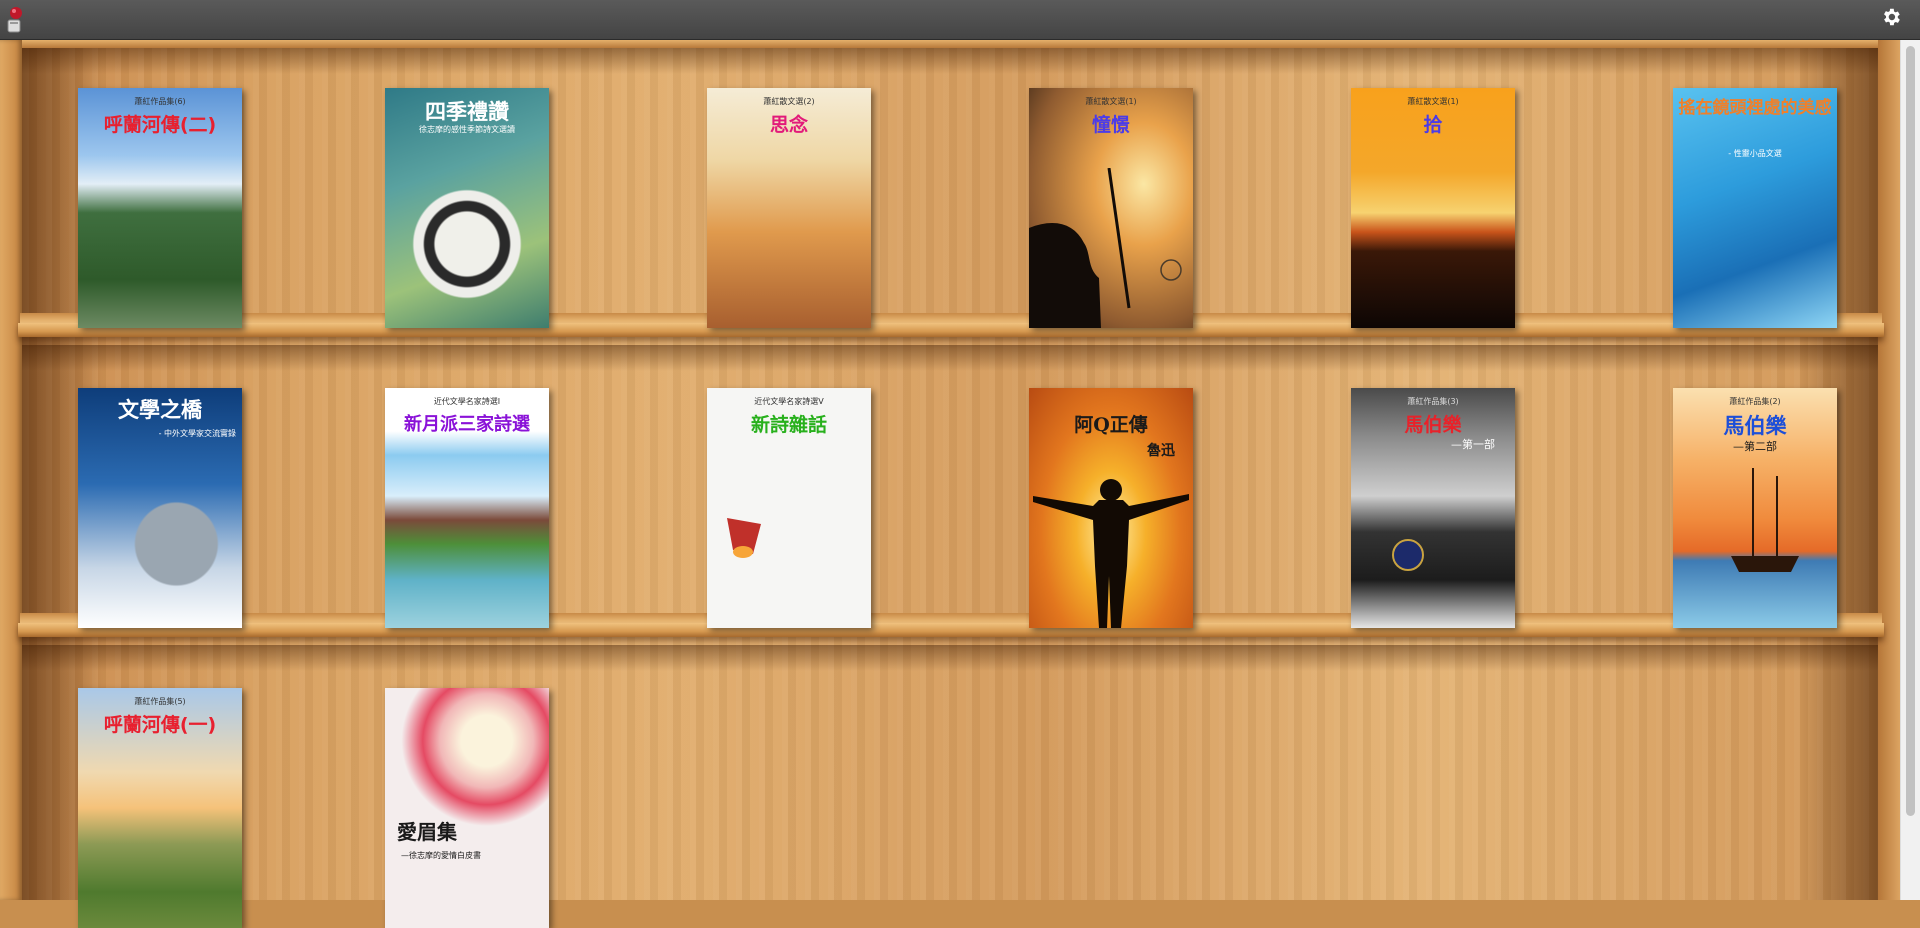 The image size is (1920, 928). Describe the element at coordinates (427, 832) in the screenshot. I see `book-title: 愛眉集` at that location.